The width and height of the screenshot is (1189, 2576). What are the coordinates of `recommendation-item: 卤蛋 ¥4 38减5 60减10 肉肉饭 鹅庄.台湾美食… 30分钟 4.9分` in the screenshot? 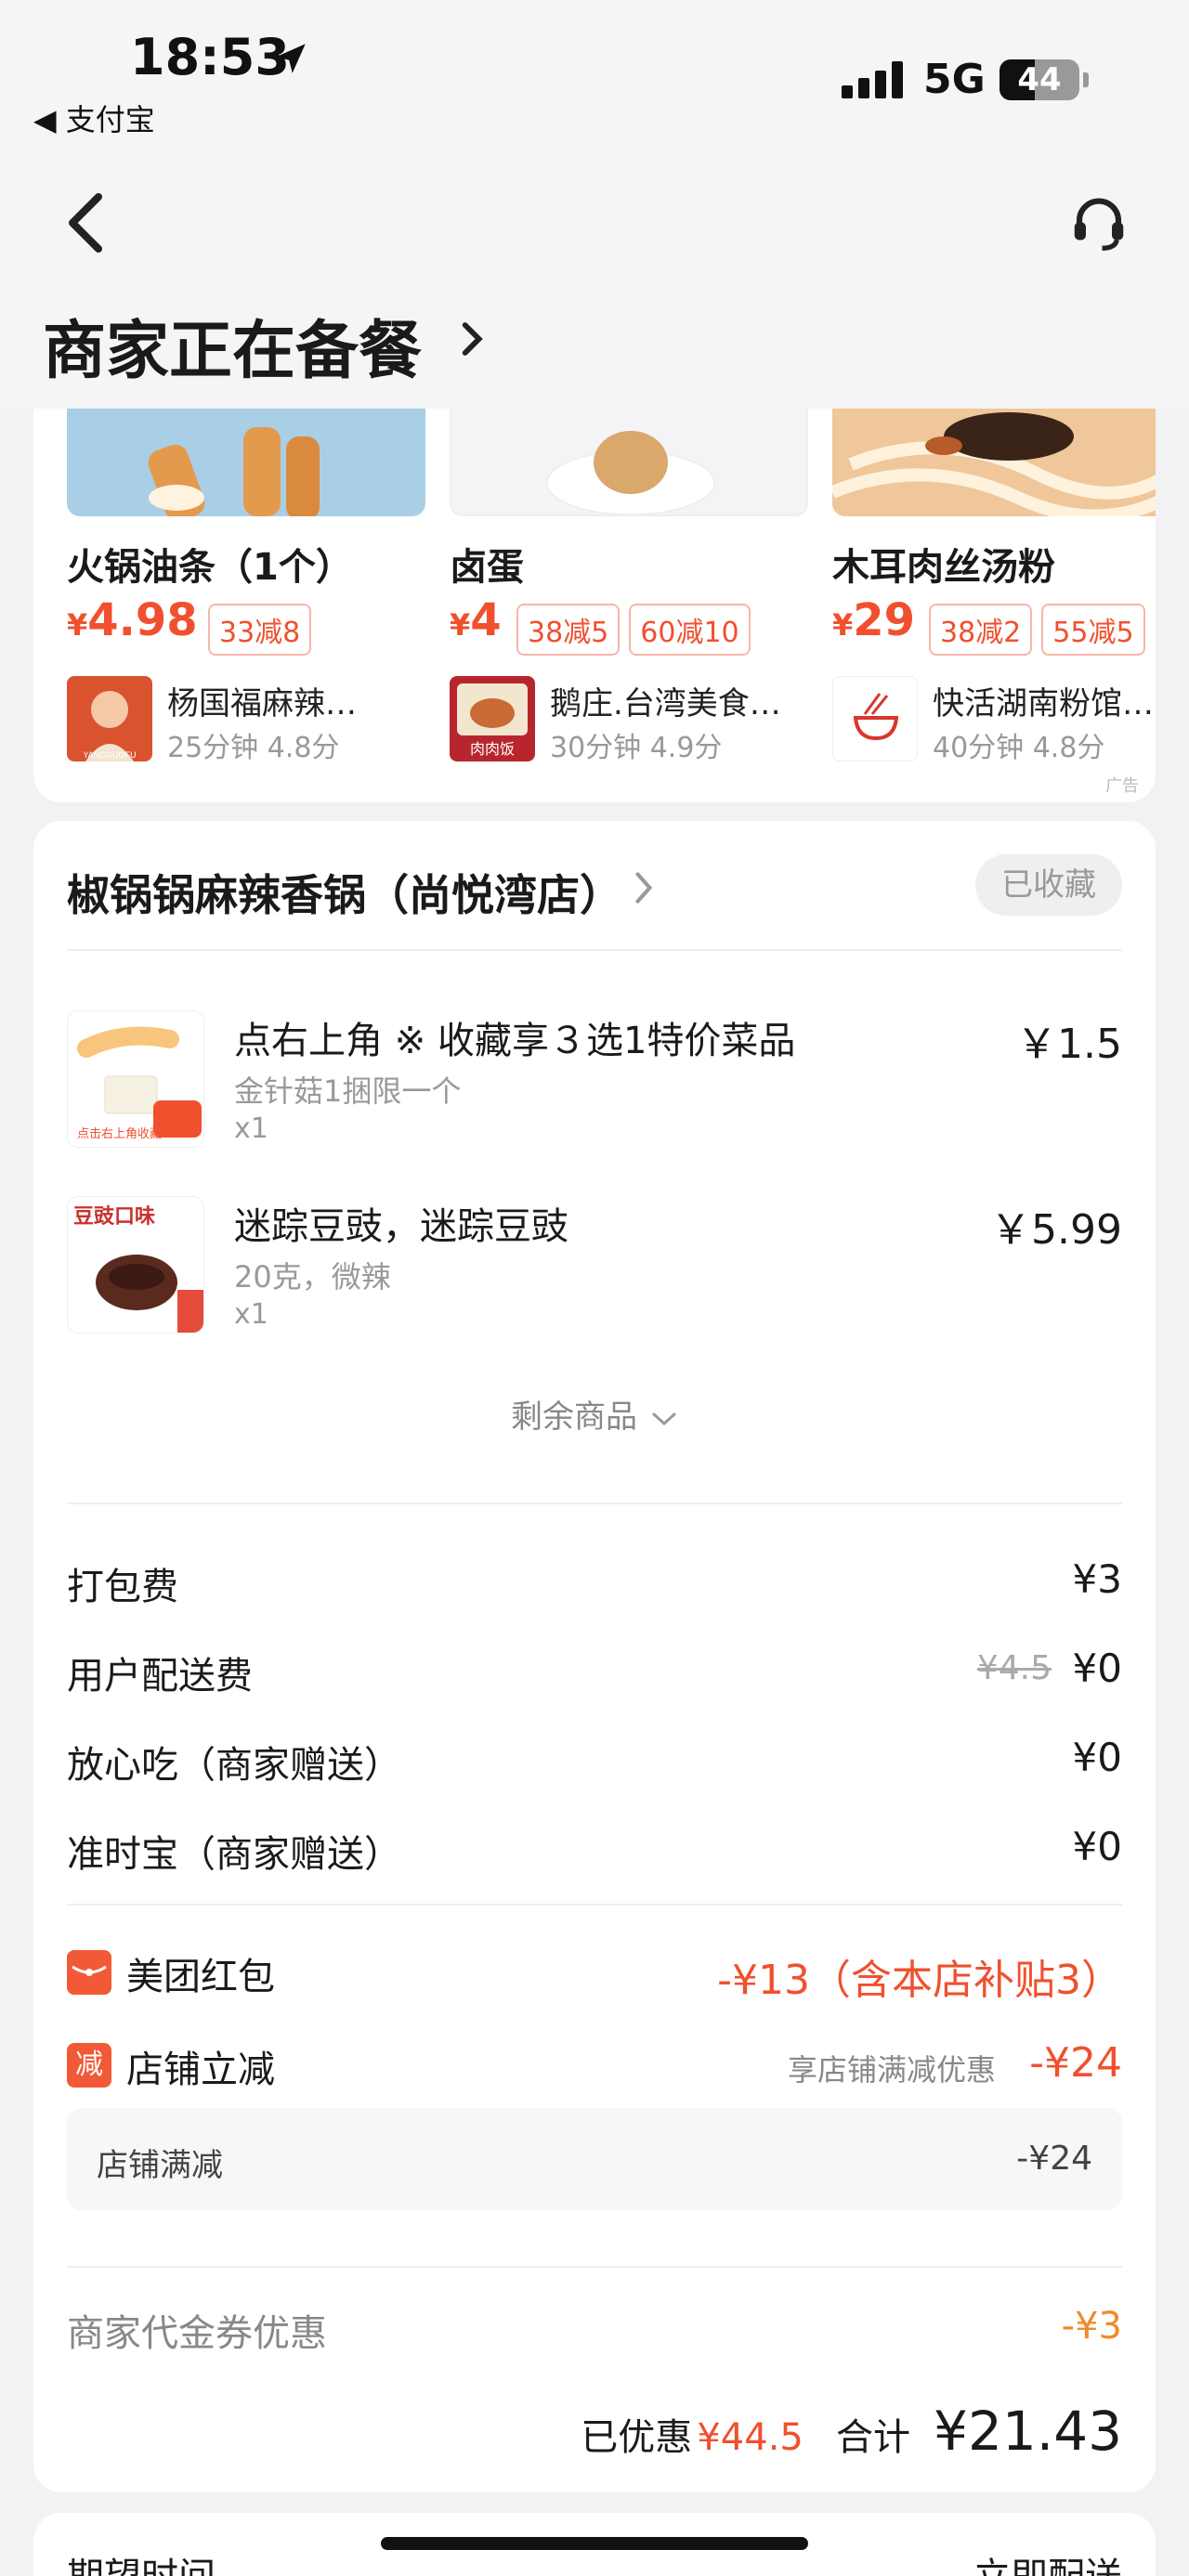 It's located at (631, 605).